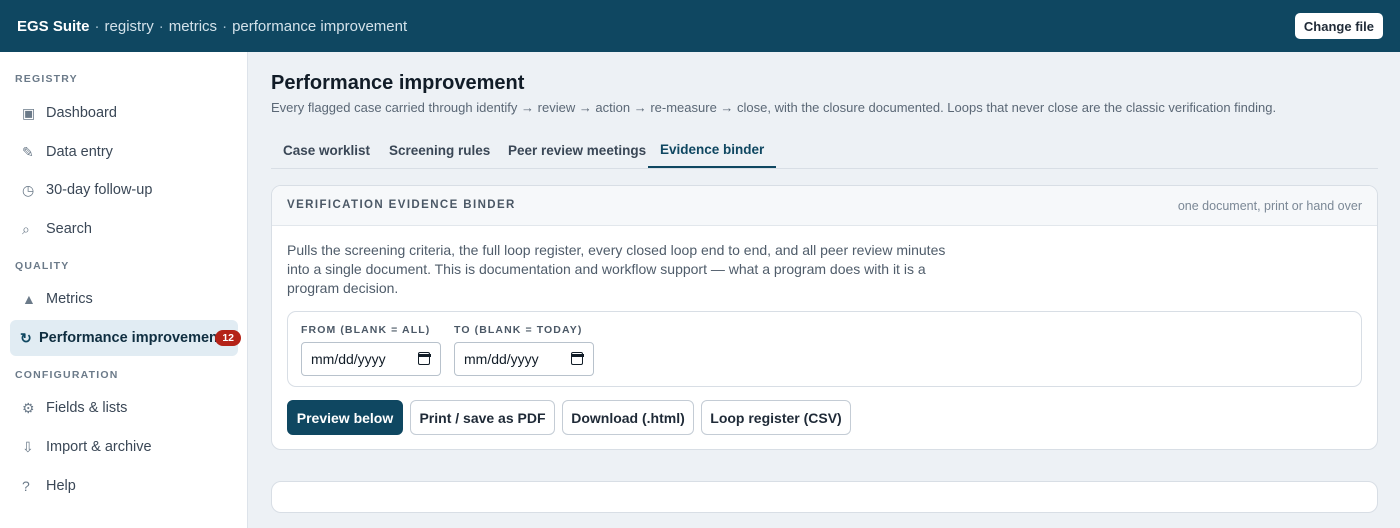 This screenshot has width=1400, height=528. Describe the element at coordinates (46, 79) in the screenshot. I see `section-label-registry: REGISTRY` at that location.